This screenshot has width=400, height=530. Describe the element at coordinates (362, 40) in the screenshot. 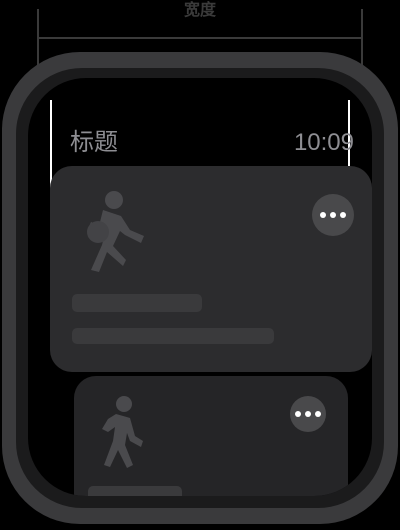

I see `width-dimension-tick-right` at that location.